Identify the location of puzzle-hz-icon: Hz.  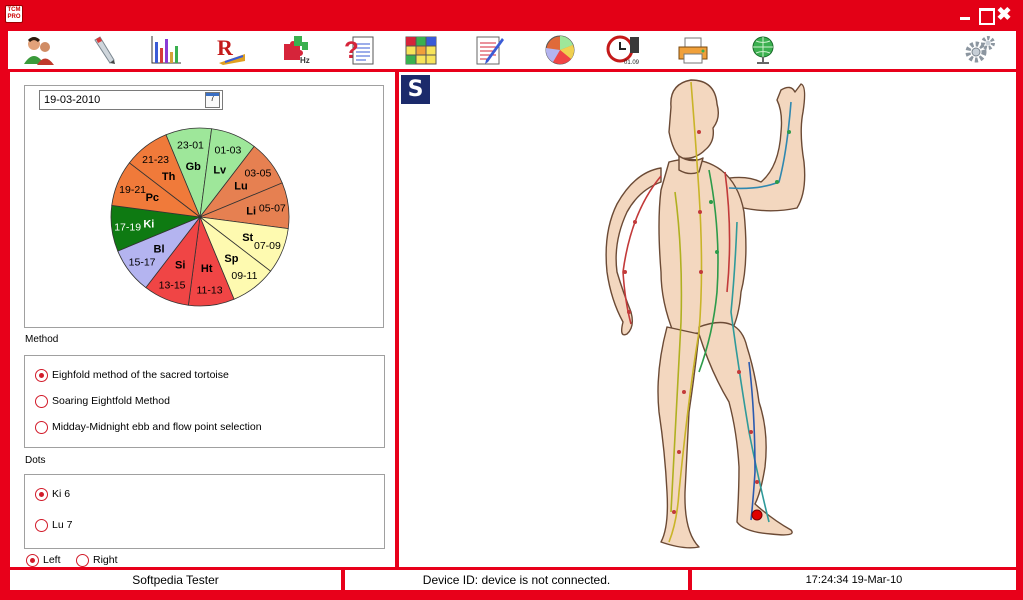
(297, 50).